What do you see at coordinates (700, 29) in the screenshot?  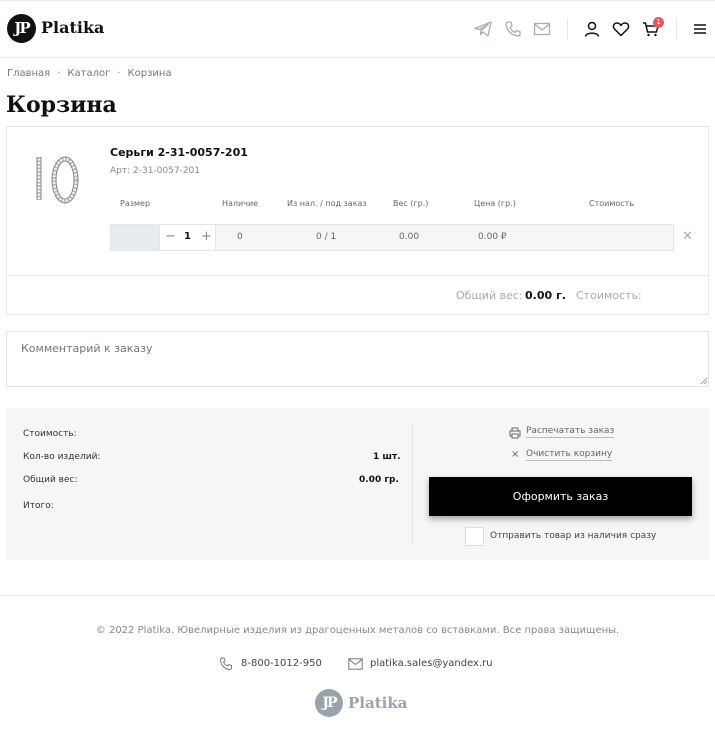 I see `menu-icon` at bounding box center [700, 29].